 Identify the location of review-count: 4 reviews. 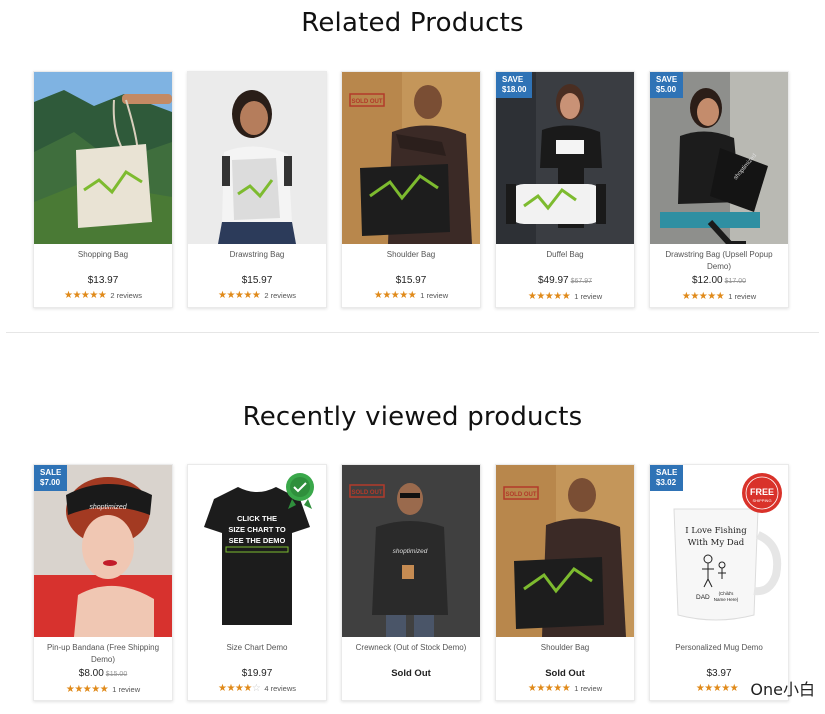
(280, 688).